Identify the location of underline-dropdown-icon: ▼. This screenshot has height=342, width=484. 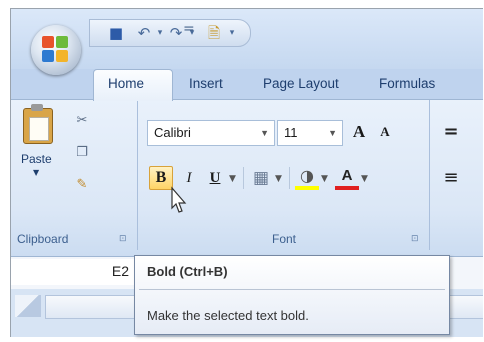
(232, 179).